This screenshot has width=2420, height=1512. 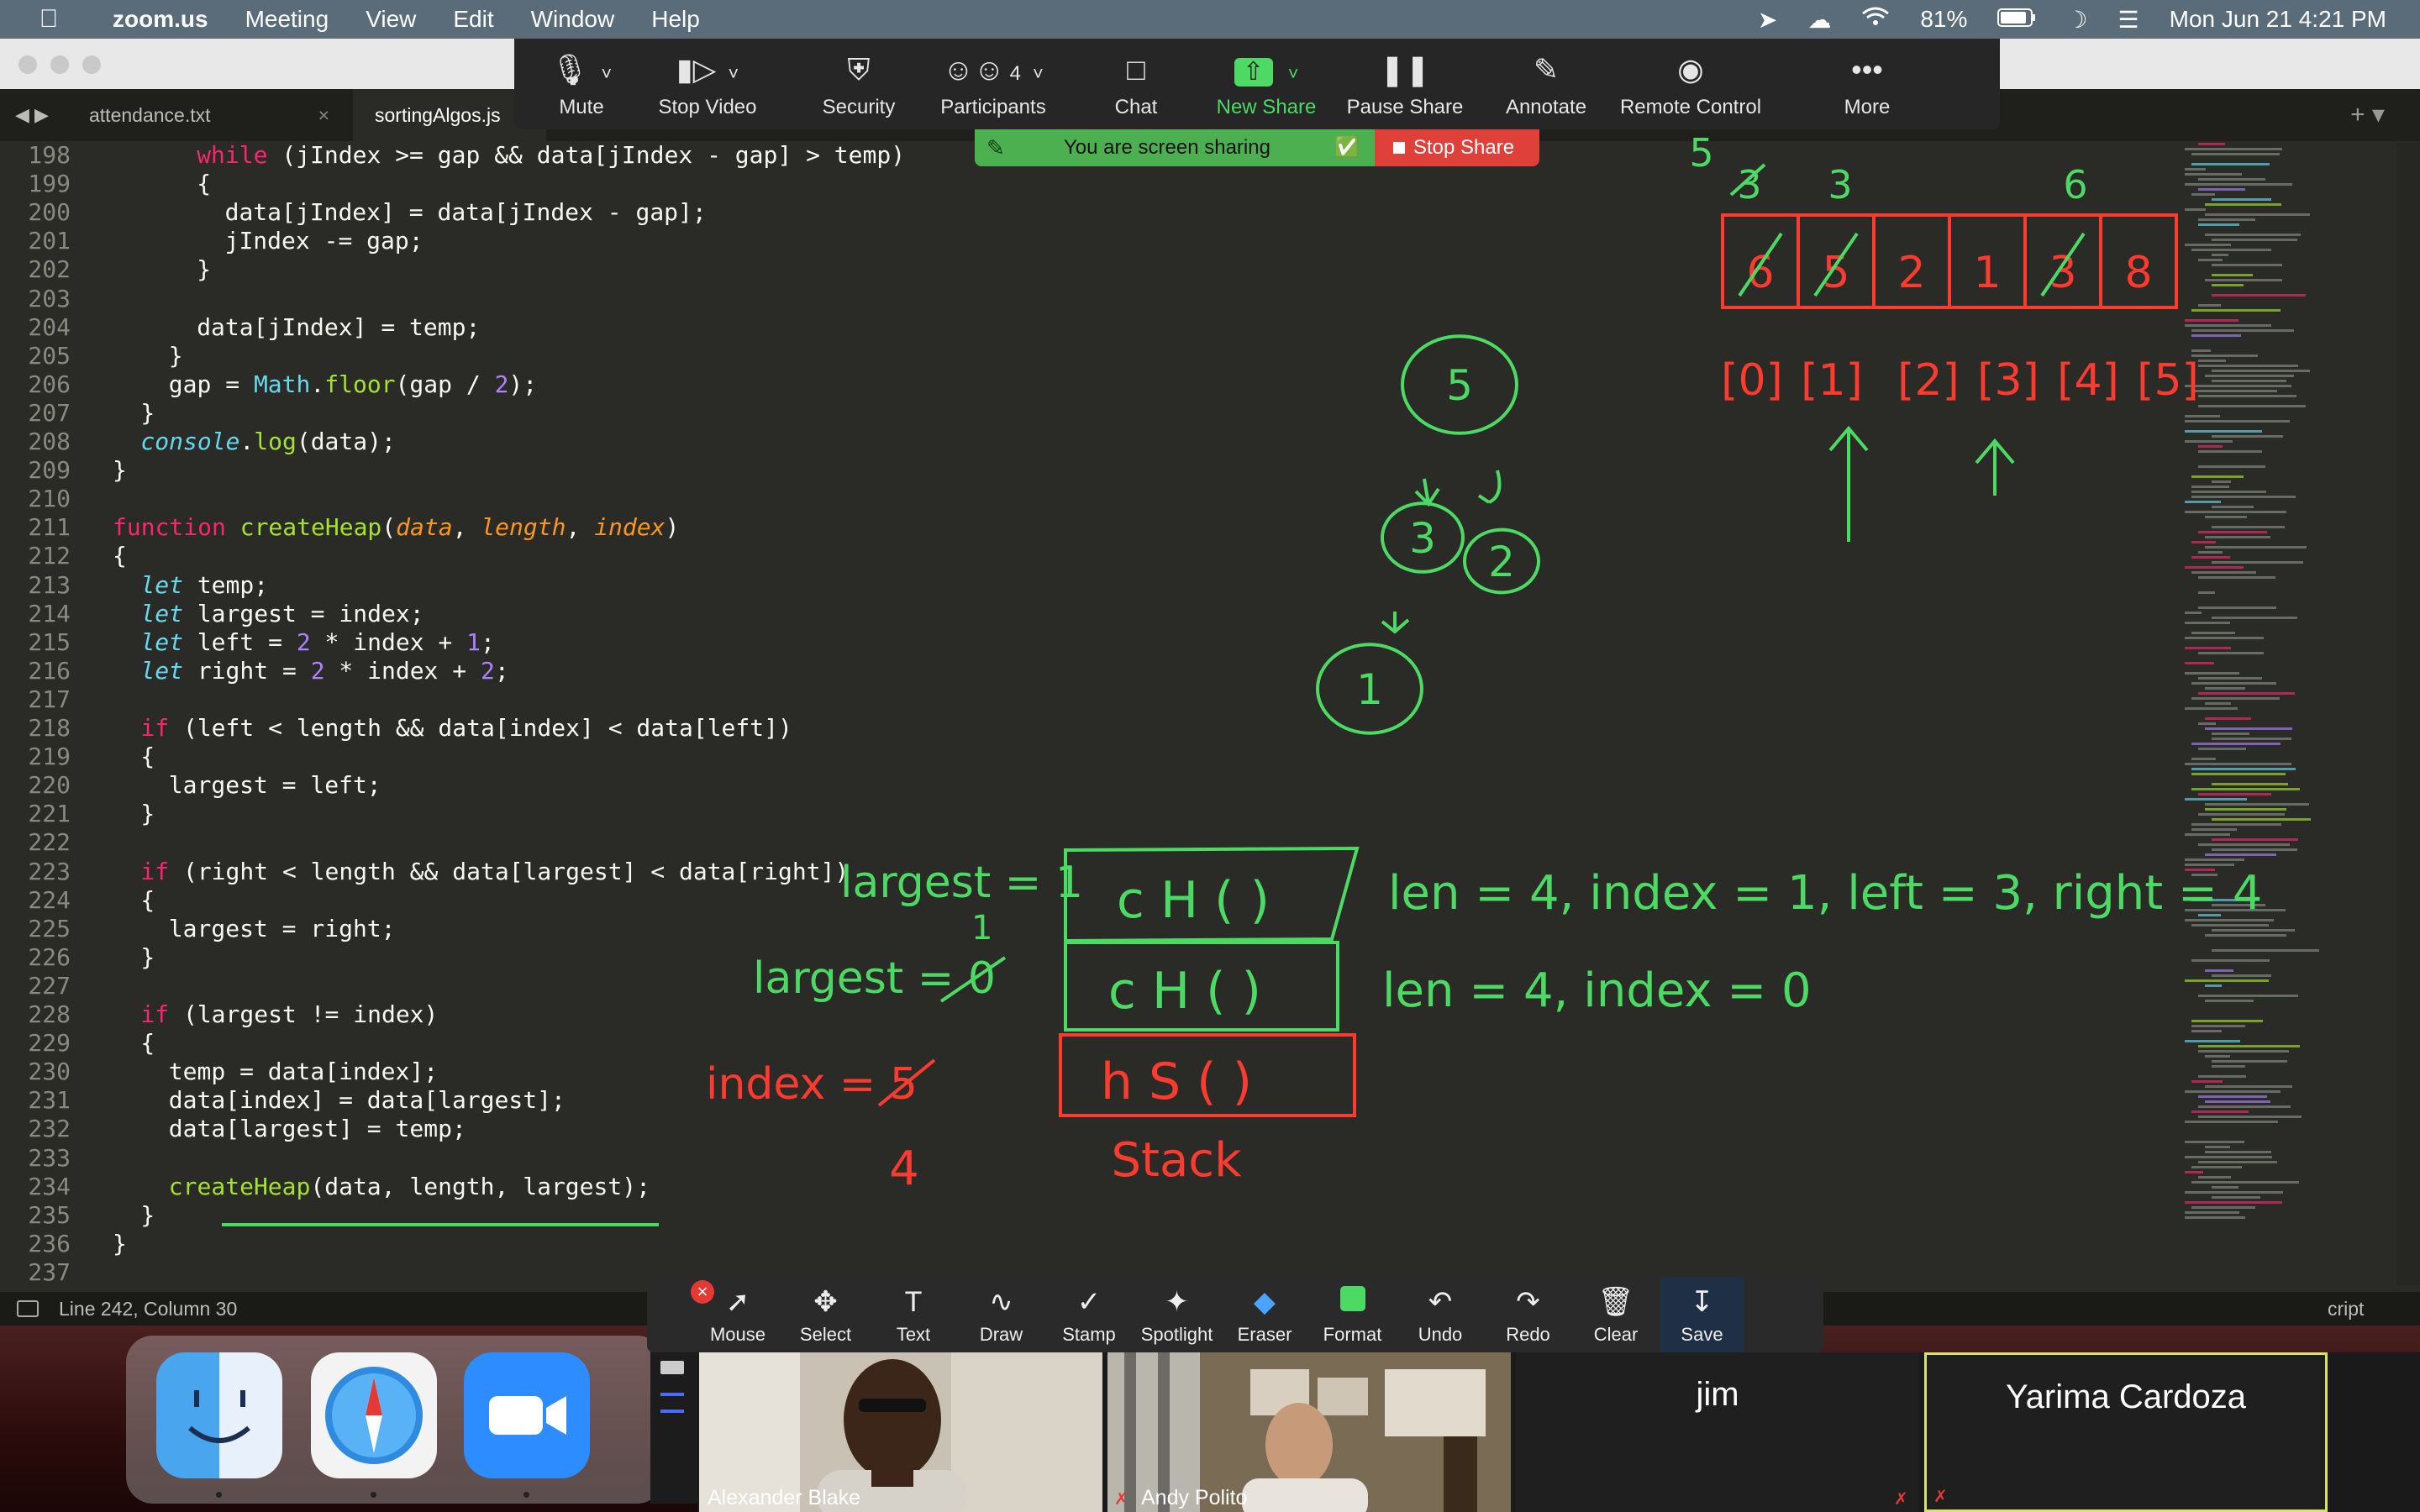 What do you see at coordinates (504, 499) in the screenshot?
I see `code-line: 210` at bounding box center [504, 499].